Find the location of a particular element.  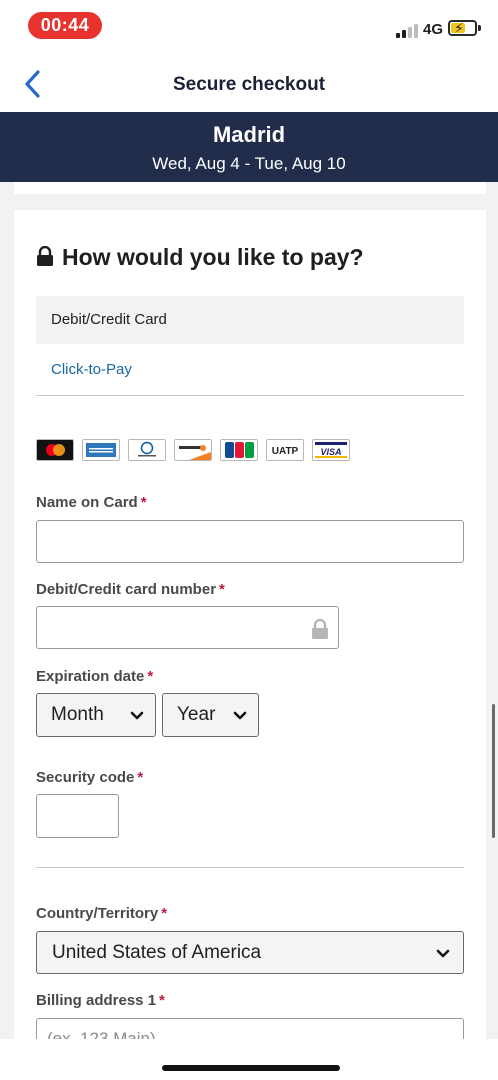

nav-bar: Secure checkout is located at coordinates (249, 84).